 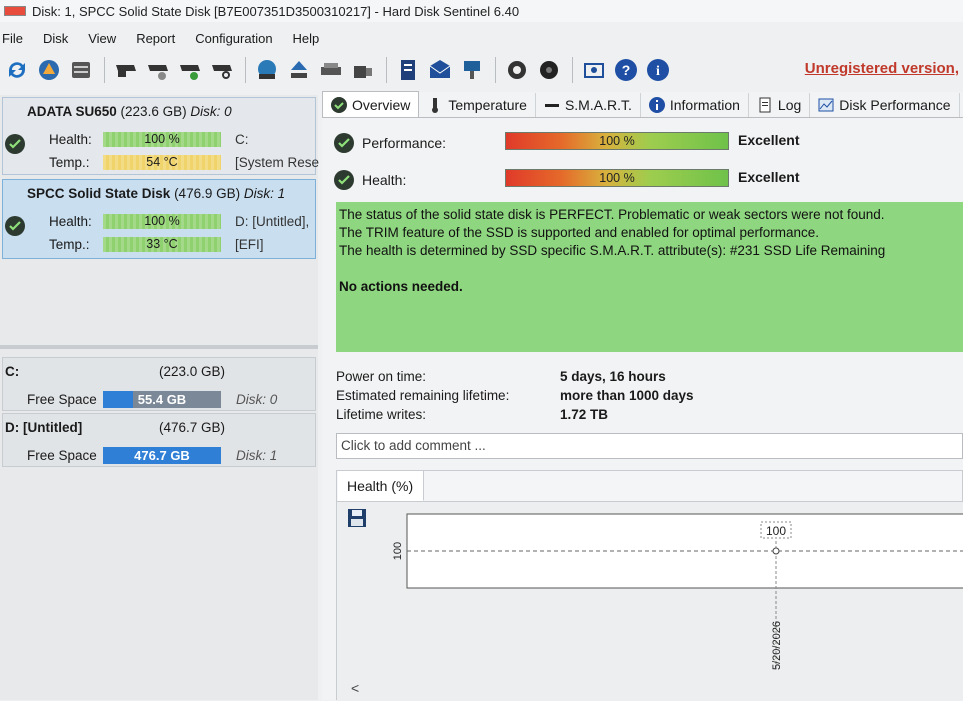 What do you see at coordinates (765, 105) in the screenshot?
I see `document-icon` at bounding box center [765, 105].